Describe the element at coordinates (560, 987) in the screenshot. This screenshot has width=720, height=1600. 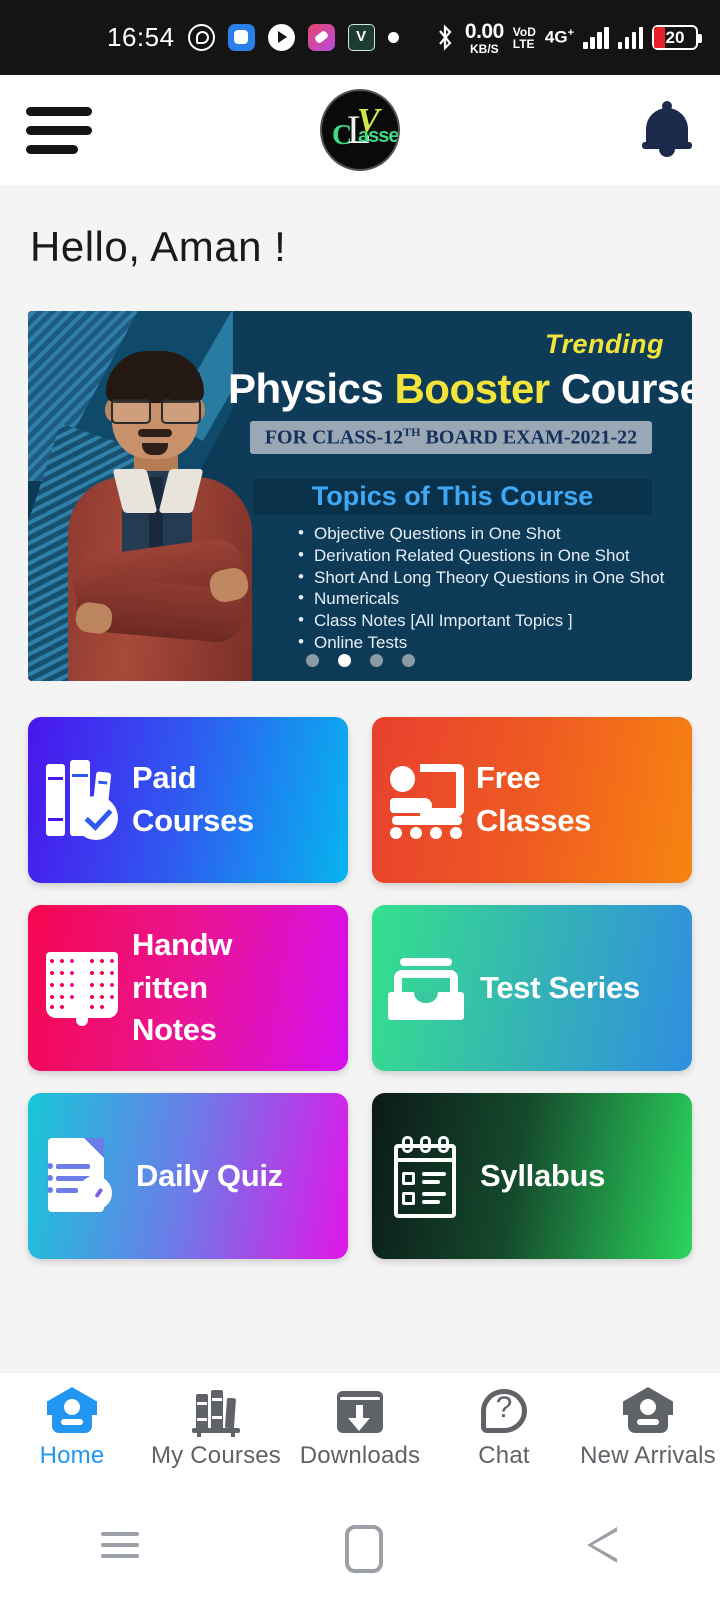
I see `tile-label: Test Series` at that location.